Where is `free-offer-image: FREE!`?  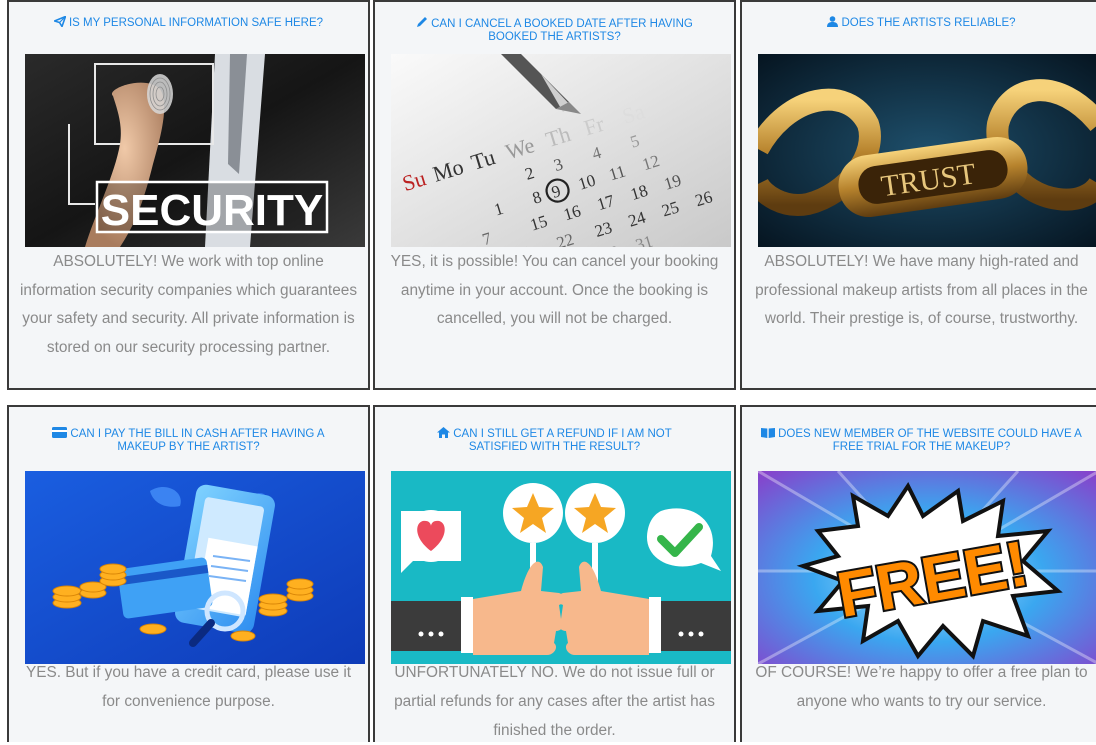
free-offer-image: FREE! is located at coordinates (927, 567).